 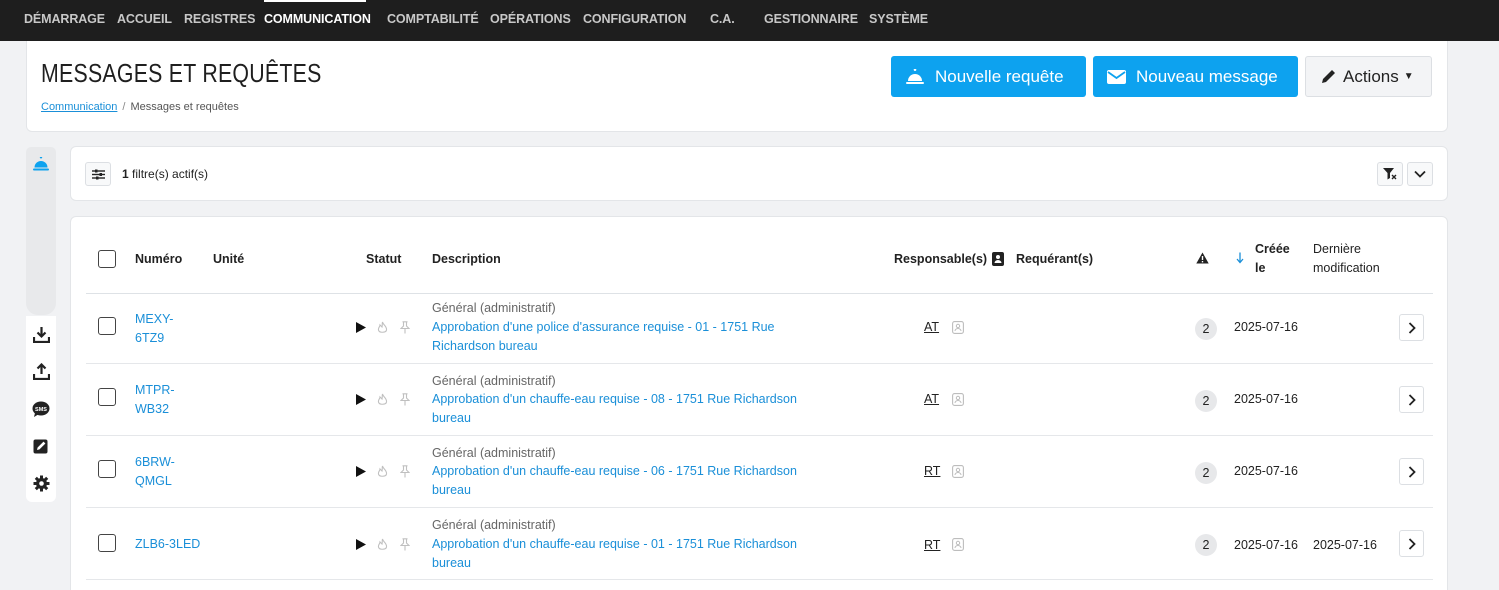 I want to click on filter-settings-button, so click(x=98, y=174).